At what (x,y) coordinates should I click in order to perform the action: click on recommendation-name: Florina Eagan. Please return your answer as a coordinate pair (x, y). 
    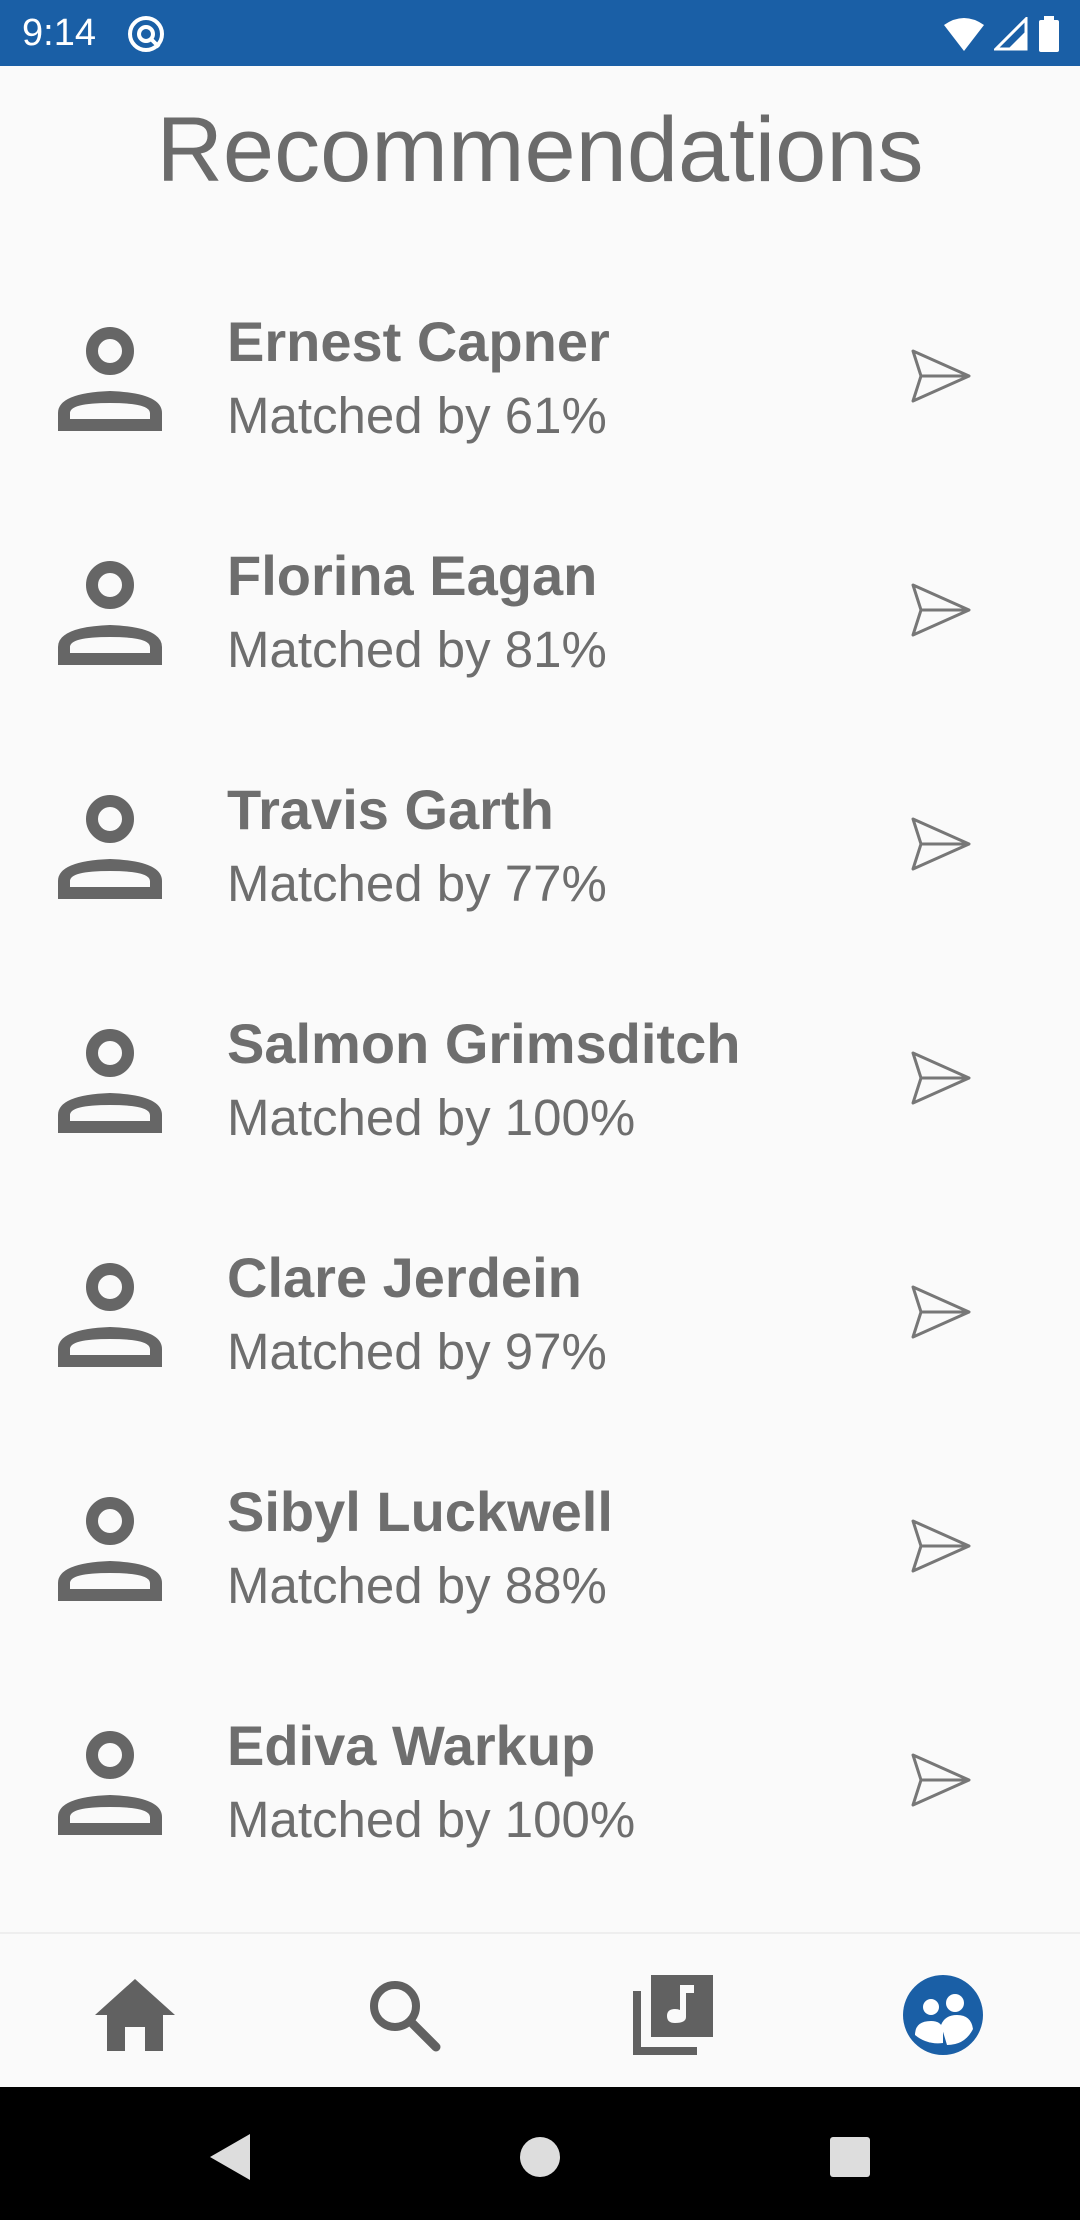
    Looking at the image, I should click on (412, 575).